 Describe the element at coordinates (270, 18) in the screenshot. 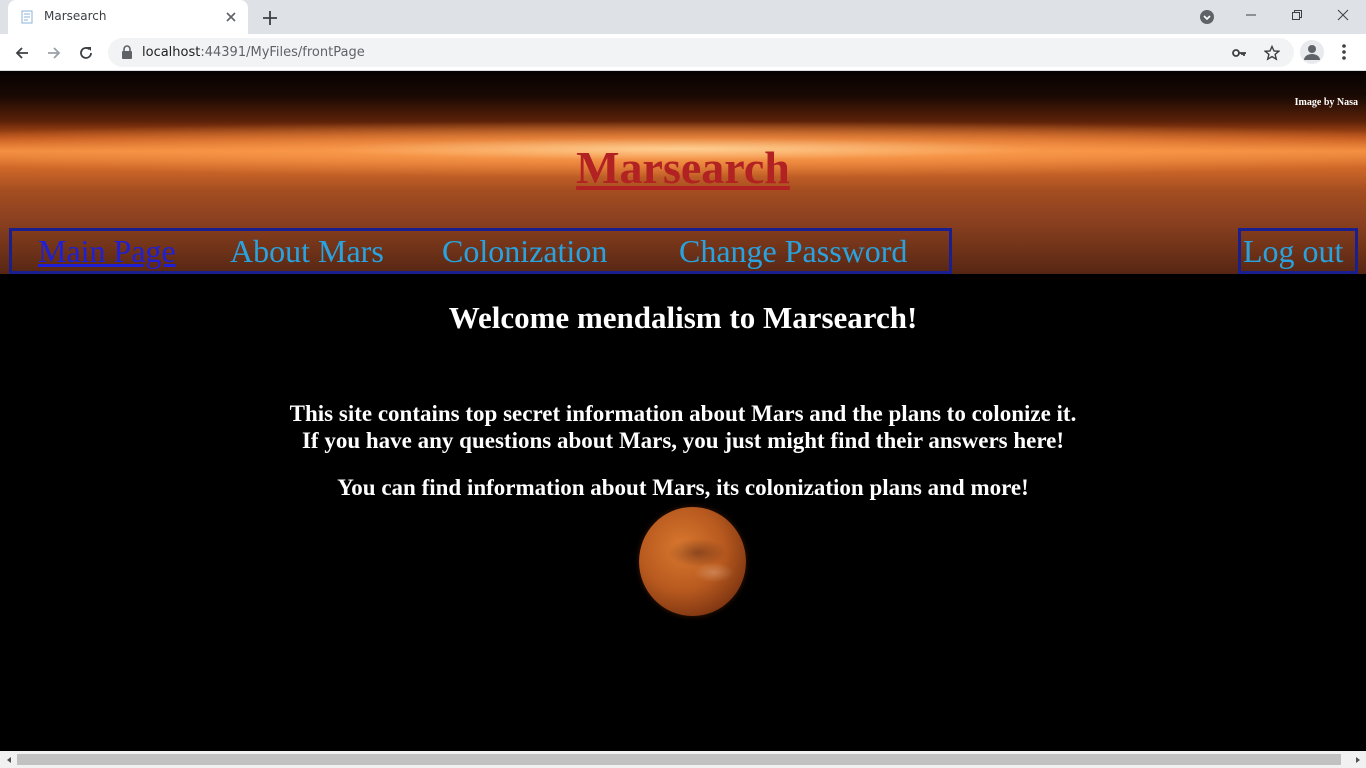

I see `new-tab-icon` at that location.